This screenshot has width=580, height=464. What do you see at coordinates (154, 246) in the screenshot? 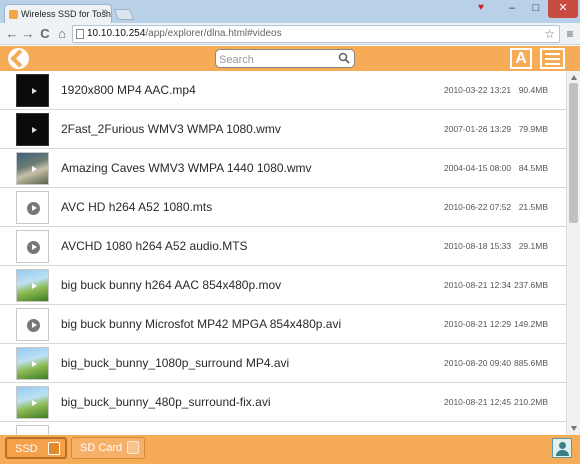
I see `file-name: AVCHD 1080 h264 A52 audio.MTS` at bounding box center [154, 246].